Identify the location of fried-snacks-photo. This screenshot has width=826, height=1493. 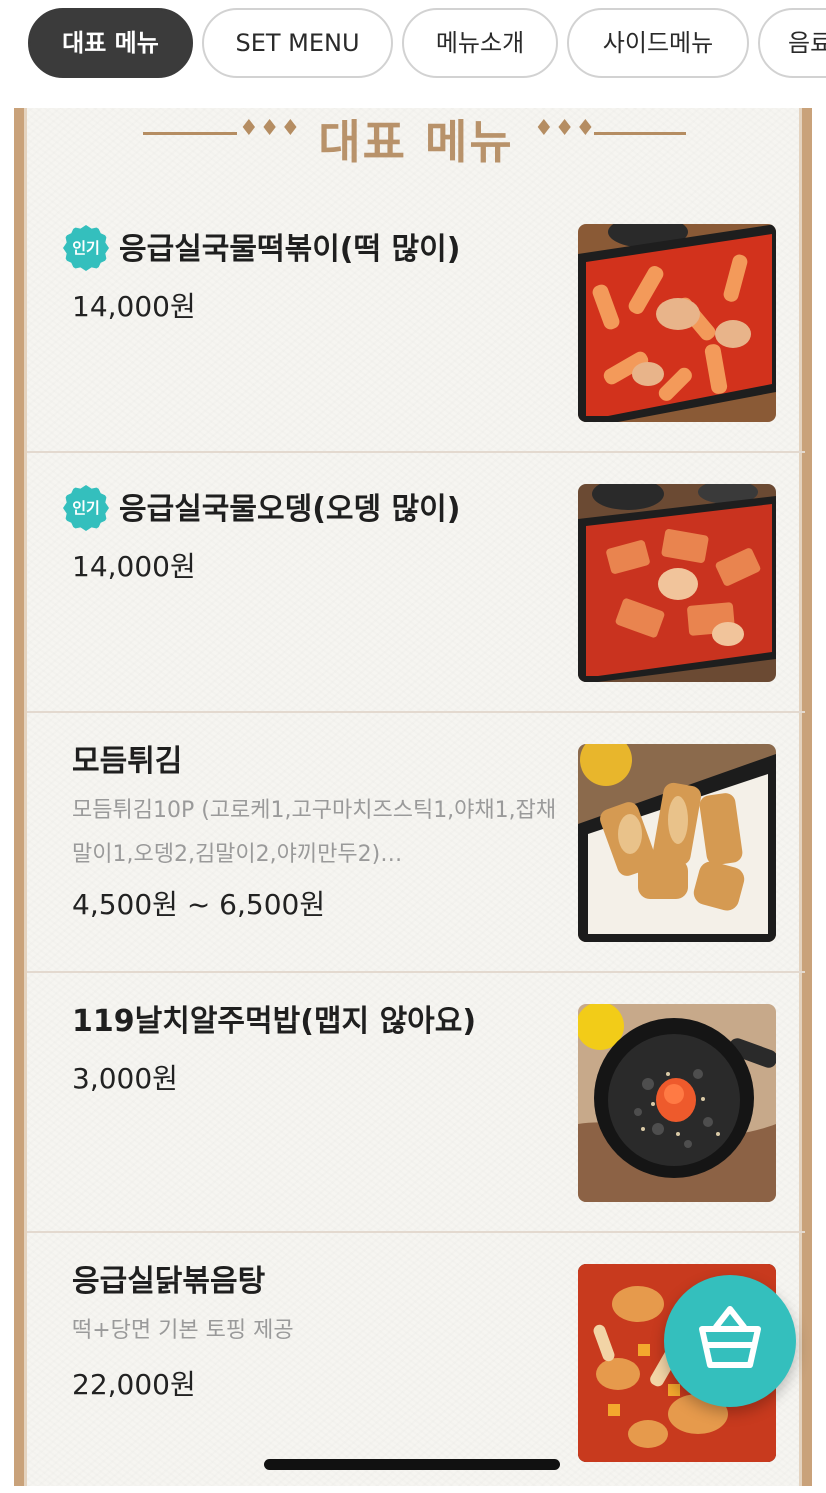
(677, 843).